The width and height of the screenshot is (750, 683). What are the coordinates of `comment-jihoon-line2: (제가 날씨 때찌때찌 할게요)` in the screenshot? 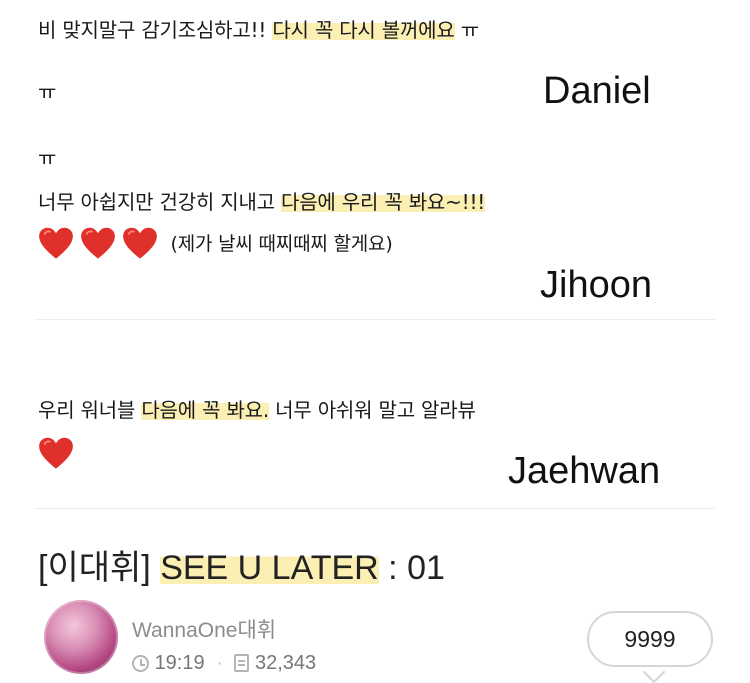 It's located at (215, 244).